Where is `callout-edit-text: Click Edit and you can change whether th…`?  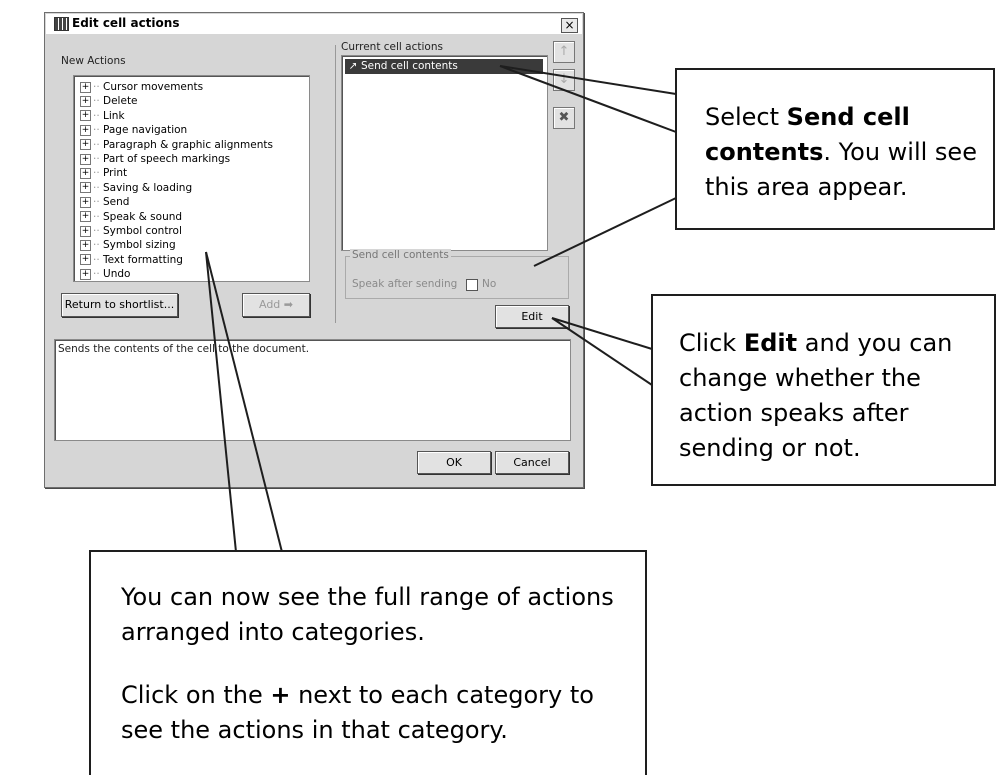 callout-edit-text: Click Edit and you can change whether th… is located at coordinates (834, 396).